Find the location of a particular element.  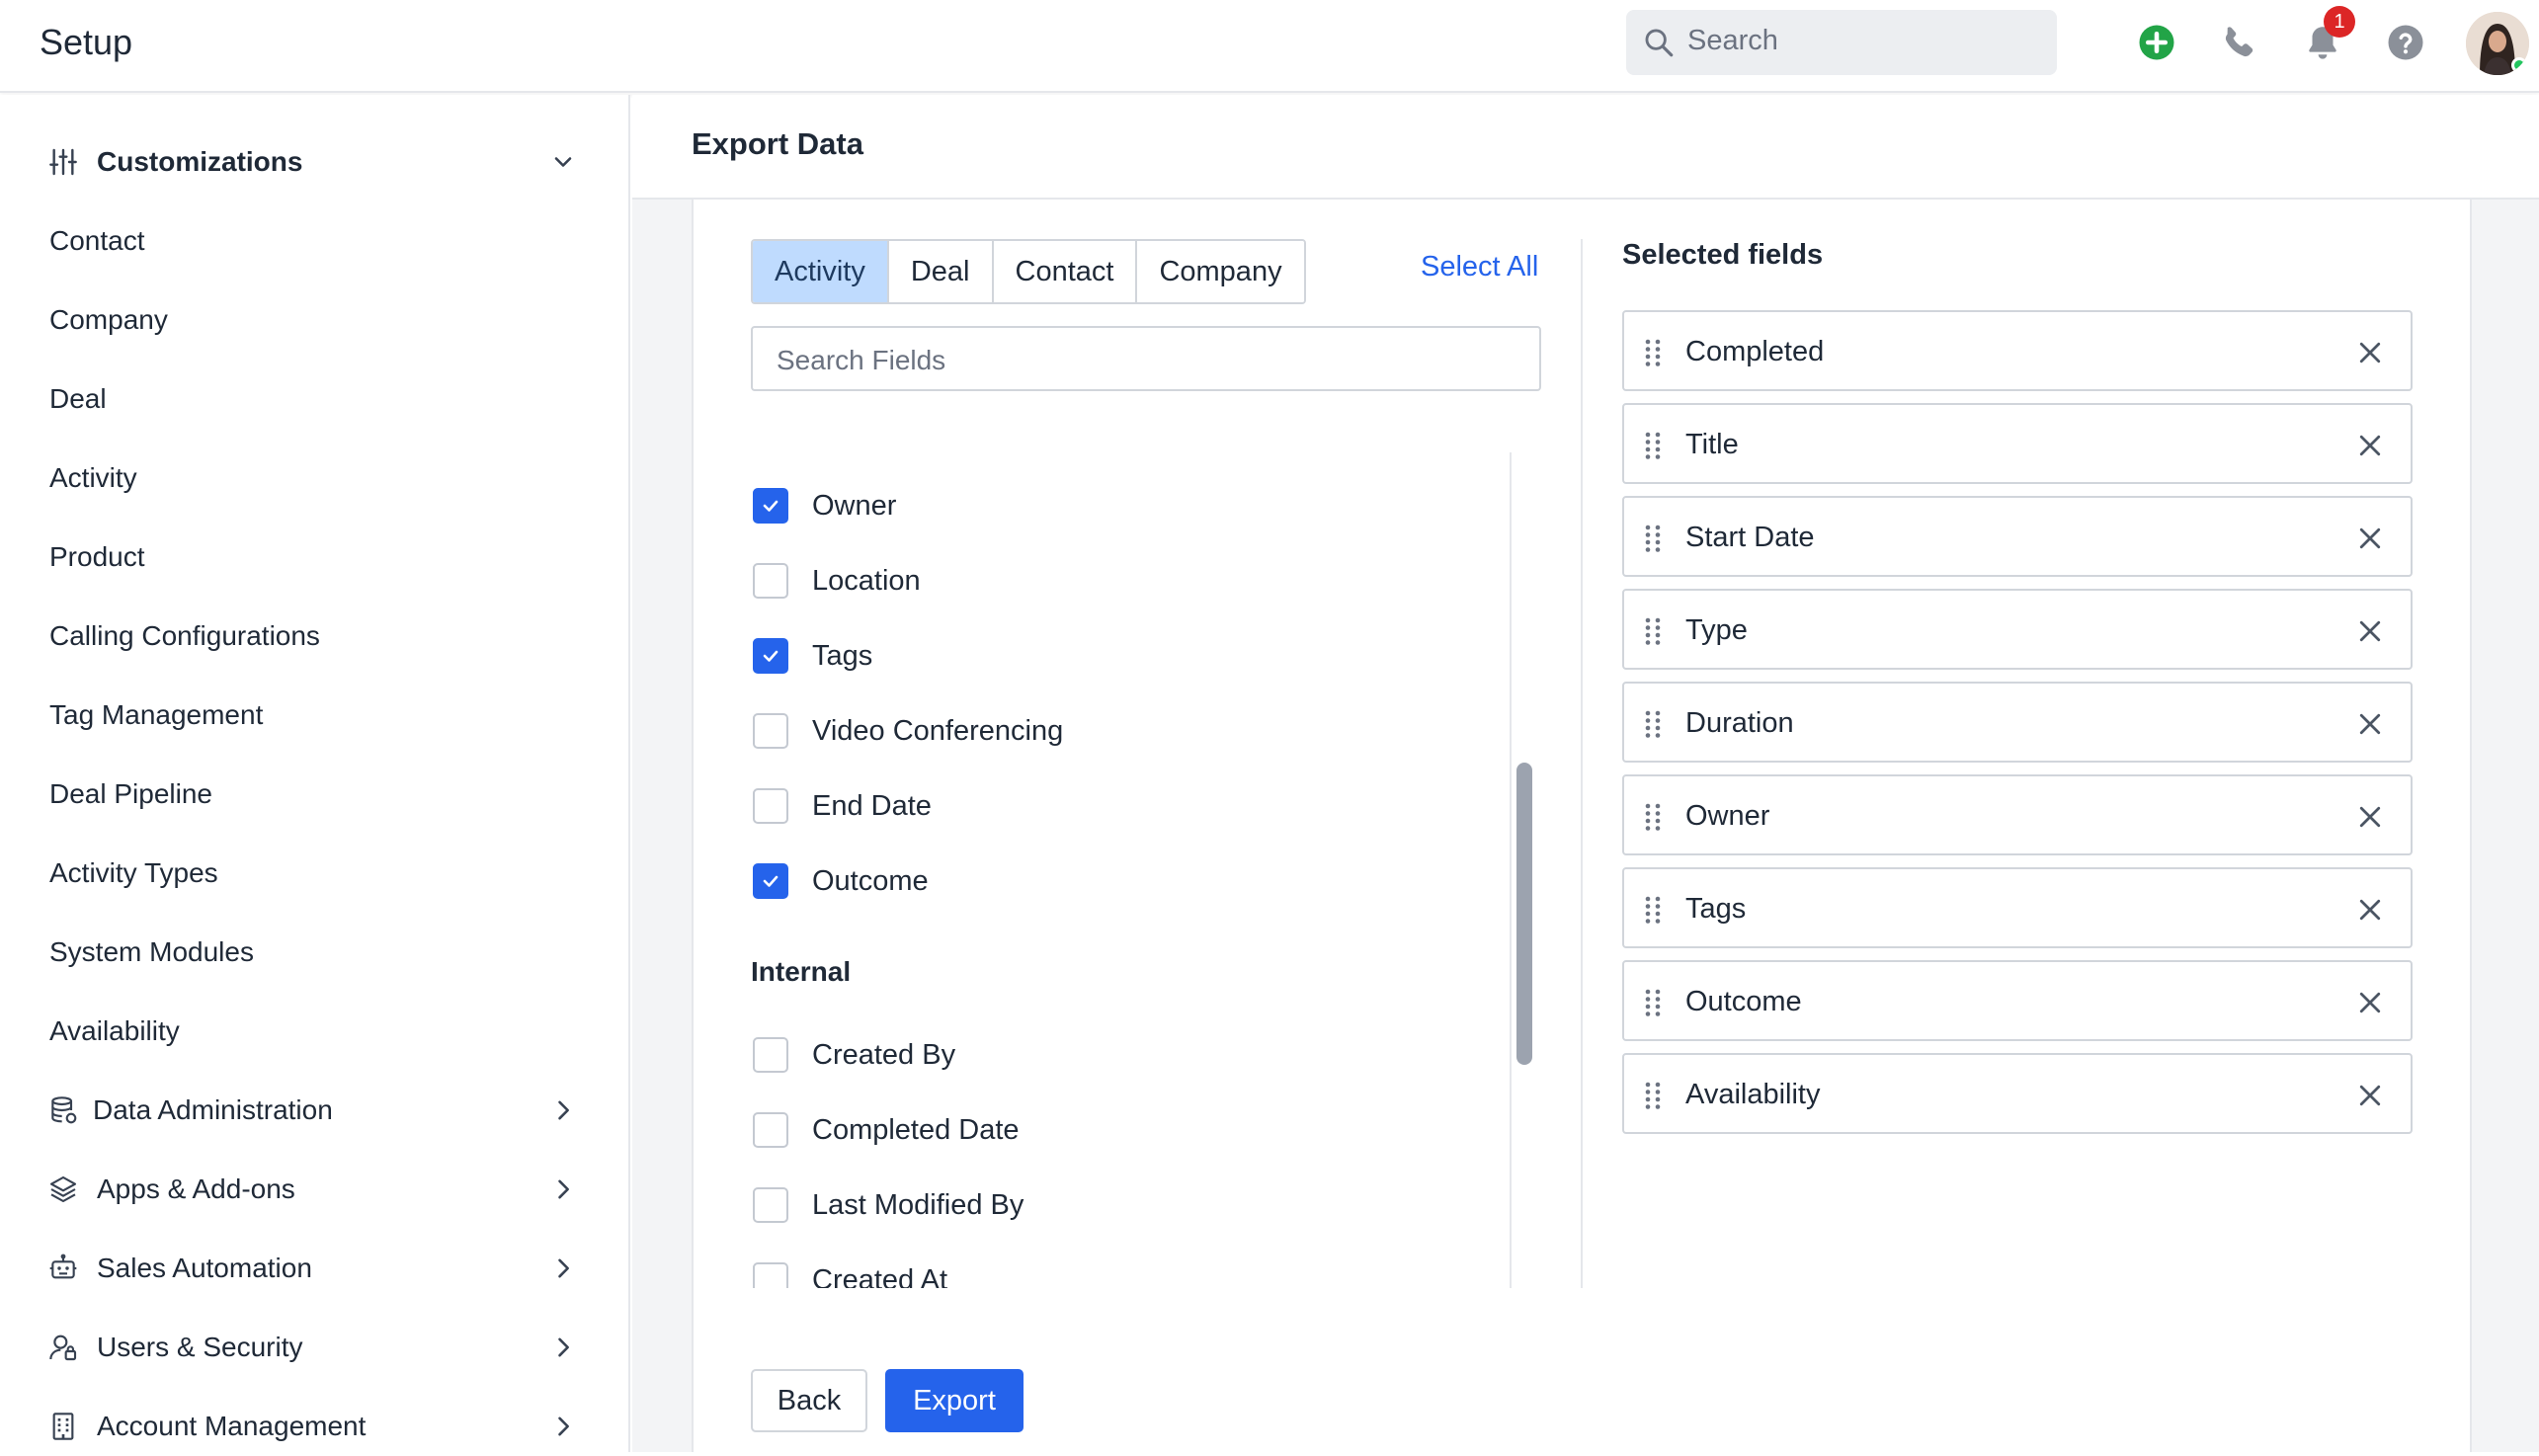

field-checkbox-end-date: End Date is located at coordinates (1127, 807).